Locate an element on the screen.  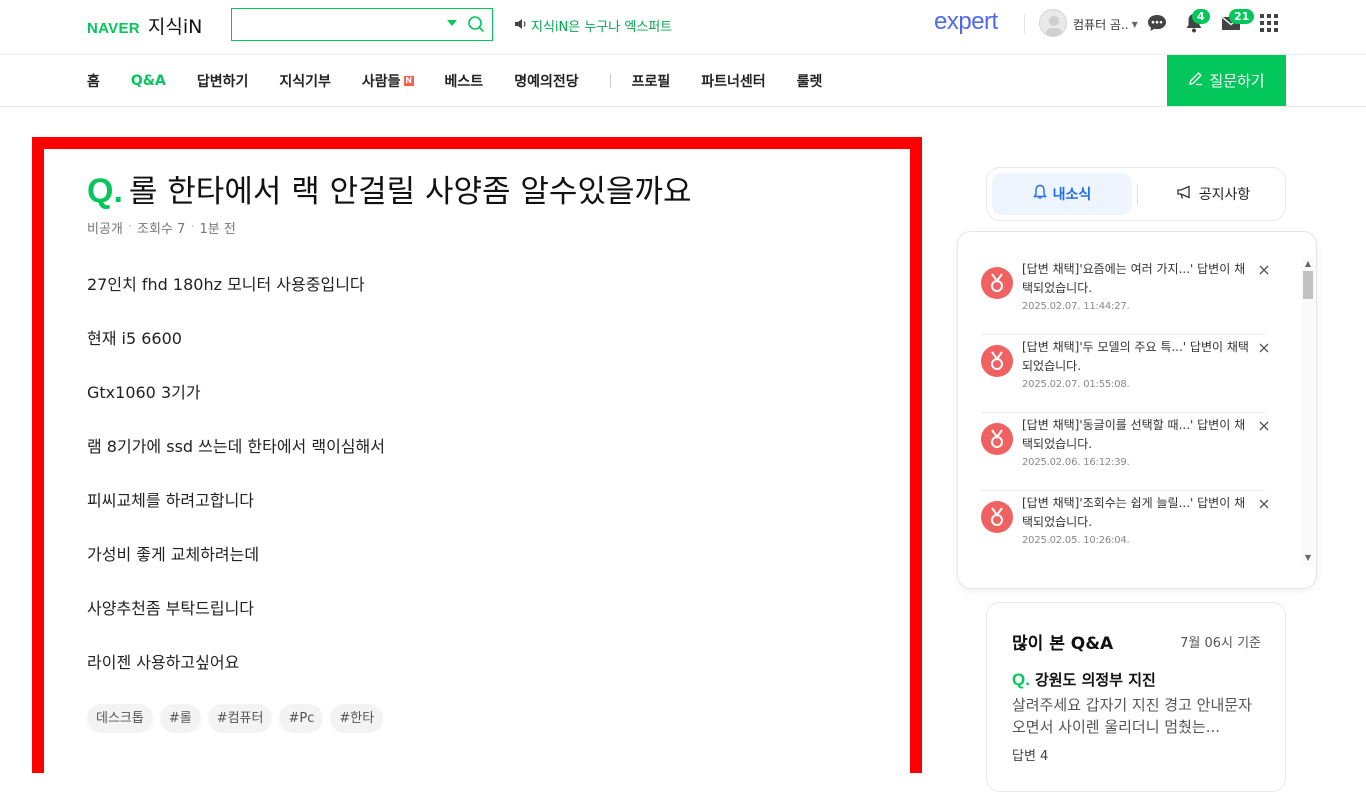
popular-timestamp: 7월 06시 기준 is located at coordinates (1220, 643).